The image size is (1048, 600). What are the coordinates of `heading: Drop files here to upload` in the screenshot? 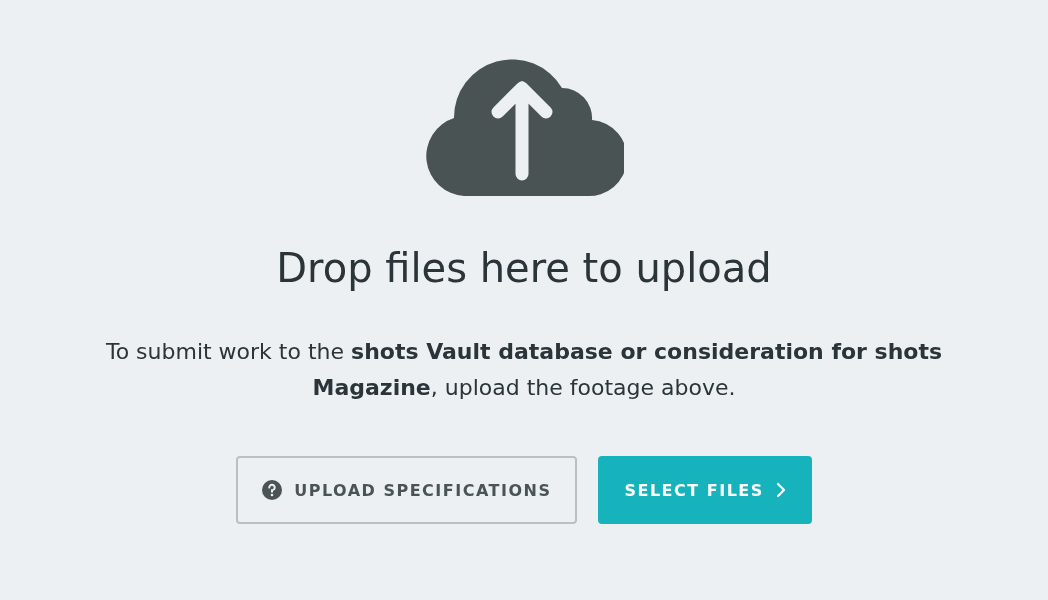 It's located at (524, 268).